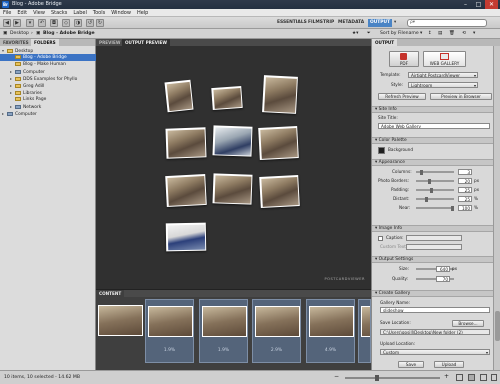 Image resolution: width=500 pixels, height=384 pixels. Describe the element at coordinates (465, 181) in the screenshot. I see `photo-borders-field: 20` at that location.